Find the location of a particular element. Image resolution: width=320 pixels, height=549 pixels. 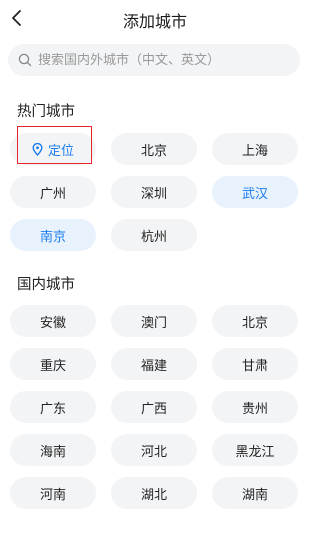

city-chip: 甘肃 is located at coordinates (255, 364).